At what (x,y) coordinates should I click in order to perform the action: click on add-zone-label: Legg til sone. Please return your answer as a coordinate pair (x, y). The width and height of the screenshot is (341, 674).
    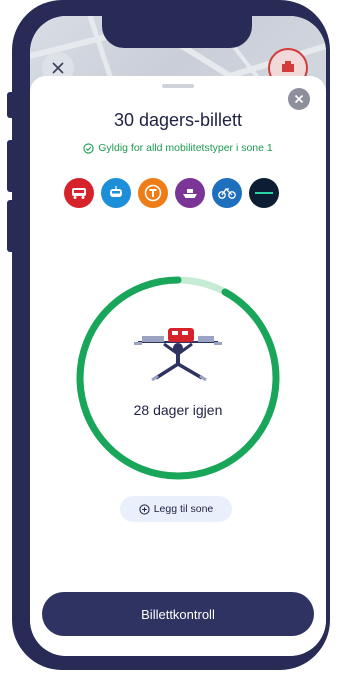
    Looking at the image, I should click on (183, 509).